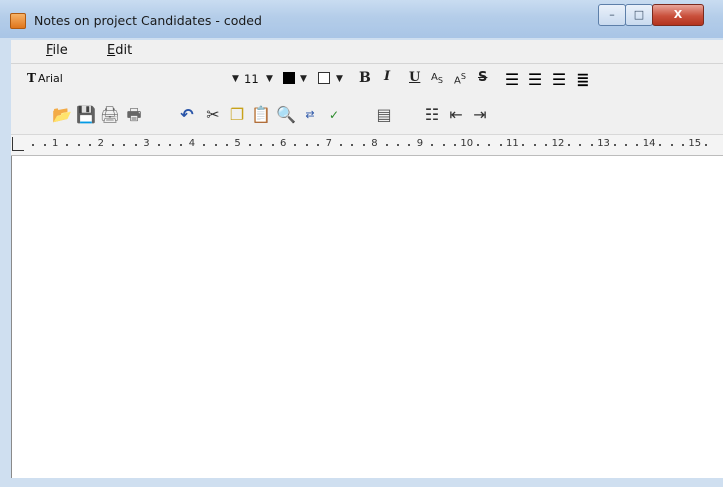 The image size is (723, 487). What do you see at coordinates (384, 115) in the screenshot?
I see `properties-icon: ▤` at bounding box center [384, 115].